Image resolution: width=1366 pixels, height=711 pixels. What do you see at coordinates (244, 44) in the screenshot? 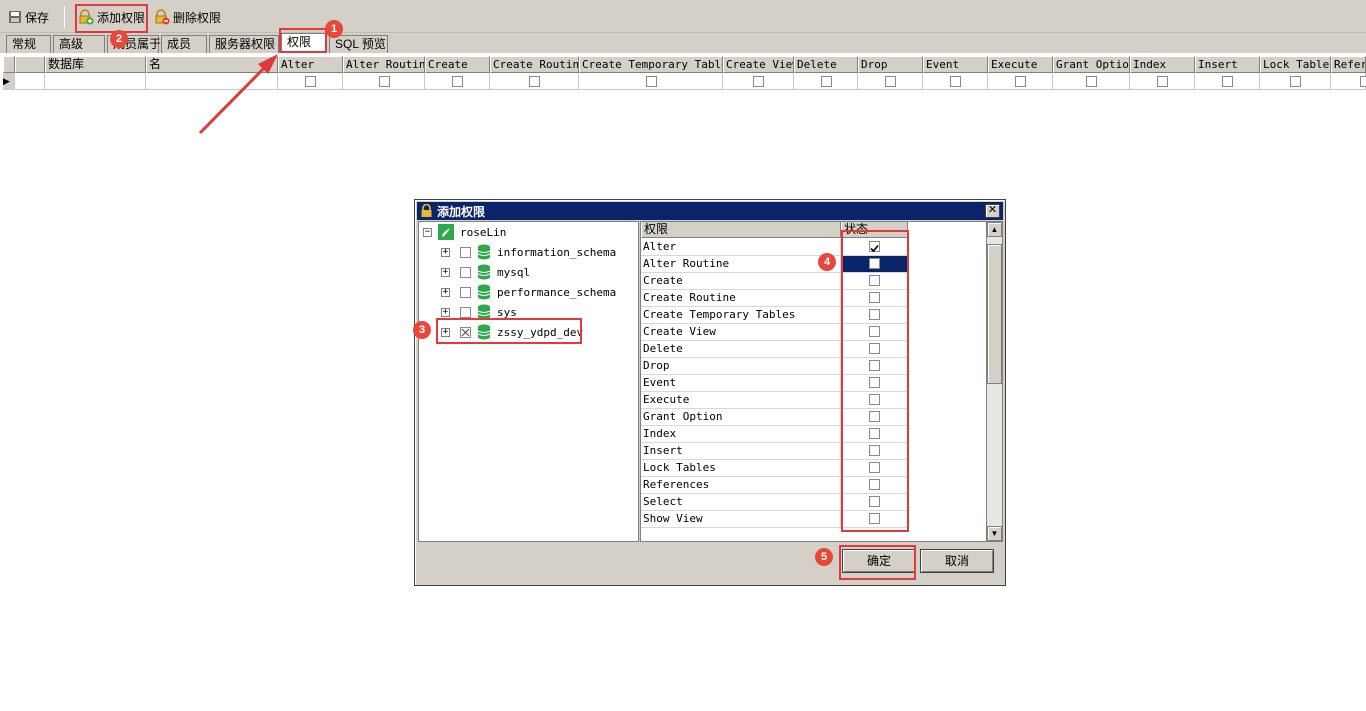
I see `tab-server-privileges: 服务器权限` at bounding box center [244, 44].